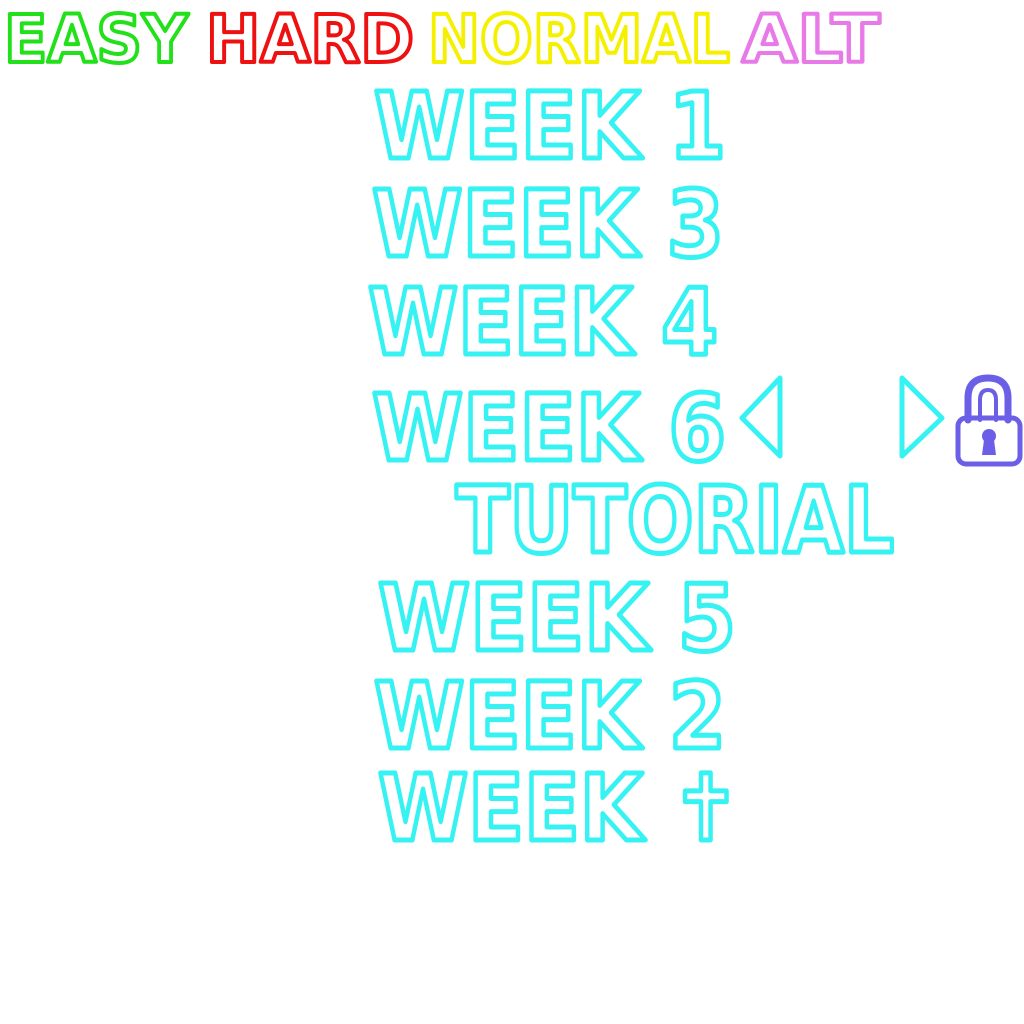  I want to click on difficulty-hard: HARD, so click(310, 40).